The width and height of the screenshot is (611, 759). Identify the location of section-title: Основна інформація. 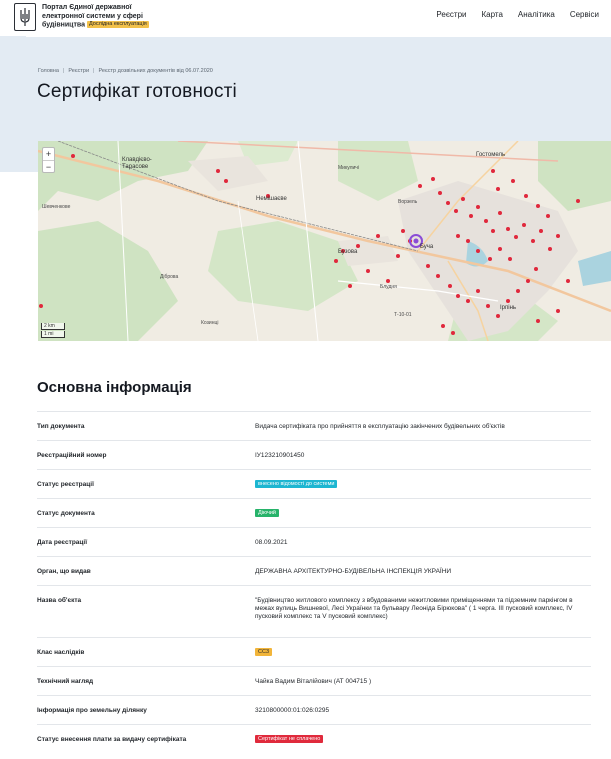
(114, 387).